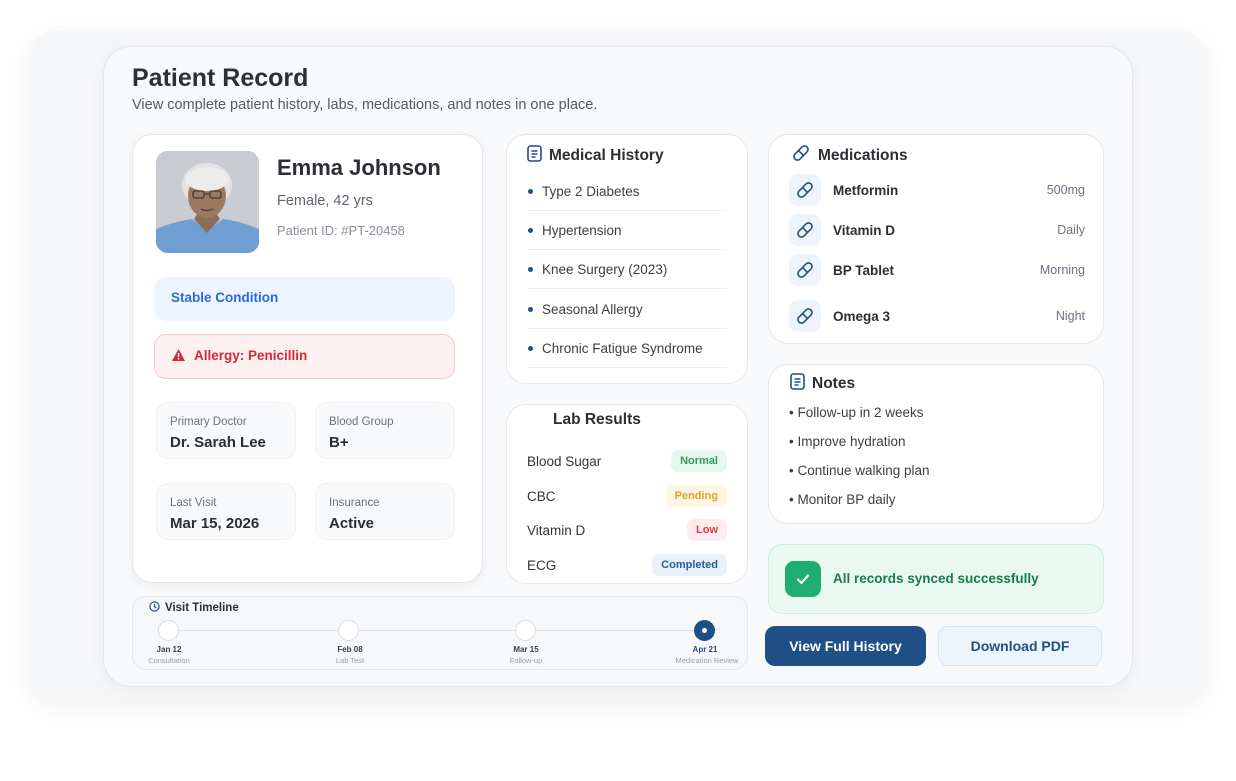  I want to click on medical-history-header: Medical History, so click(595, 156).